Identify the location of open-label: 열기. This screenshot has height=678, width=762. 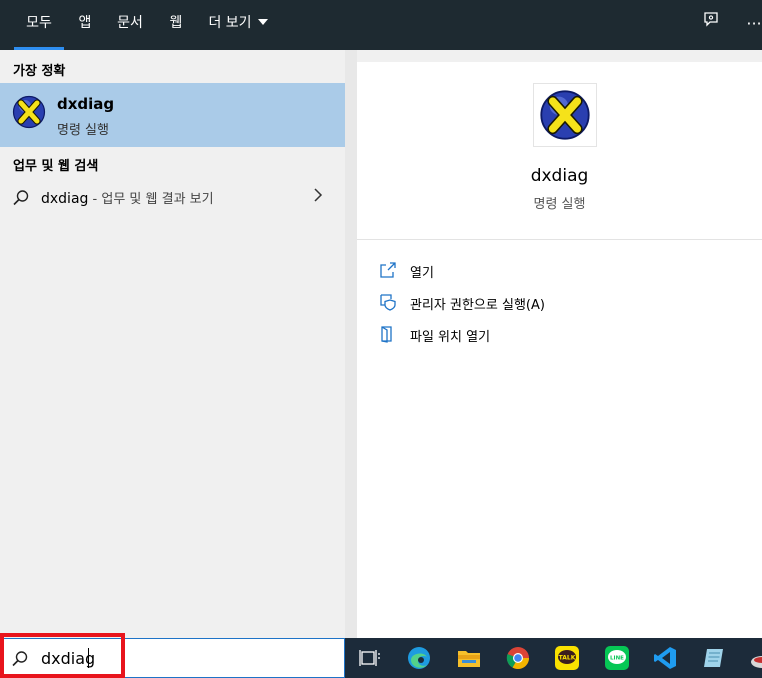
(422, 273).